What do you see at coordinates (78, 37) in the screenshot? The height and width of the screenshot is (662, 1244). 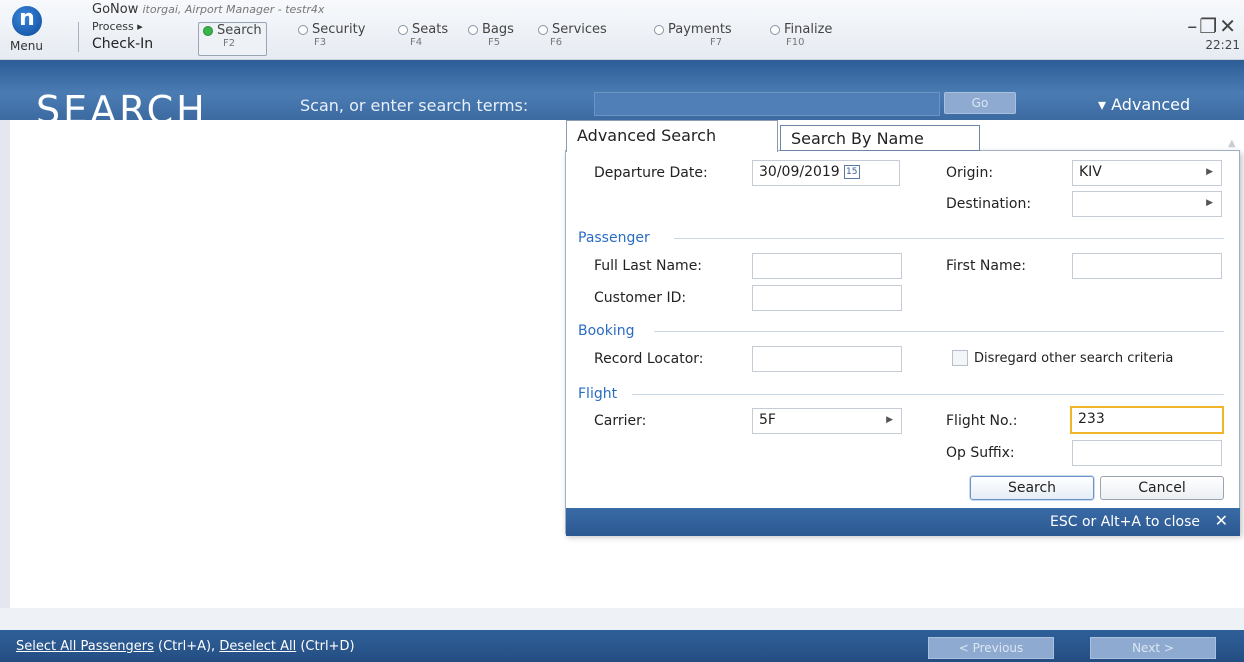 I see `divider` at bounding box center [78, 37].